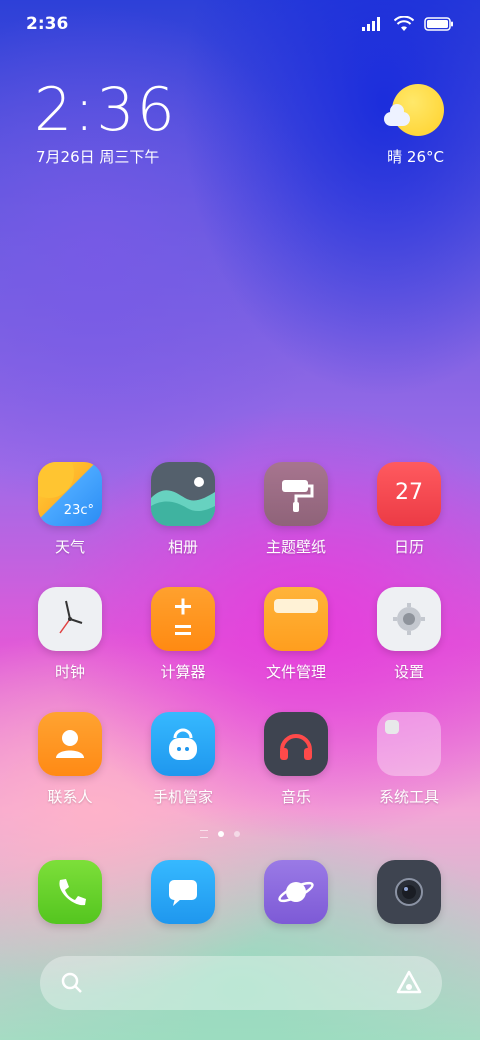  Describe the element at coordinates (183, 672) in the screenshot. I see `app-label: 计算器` at that location.